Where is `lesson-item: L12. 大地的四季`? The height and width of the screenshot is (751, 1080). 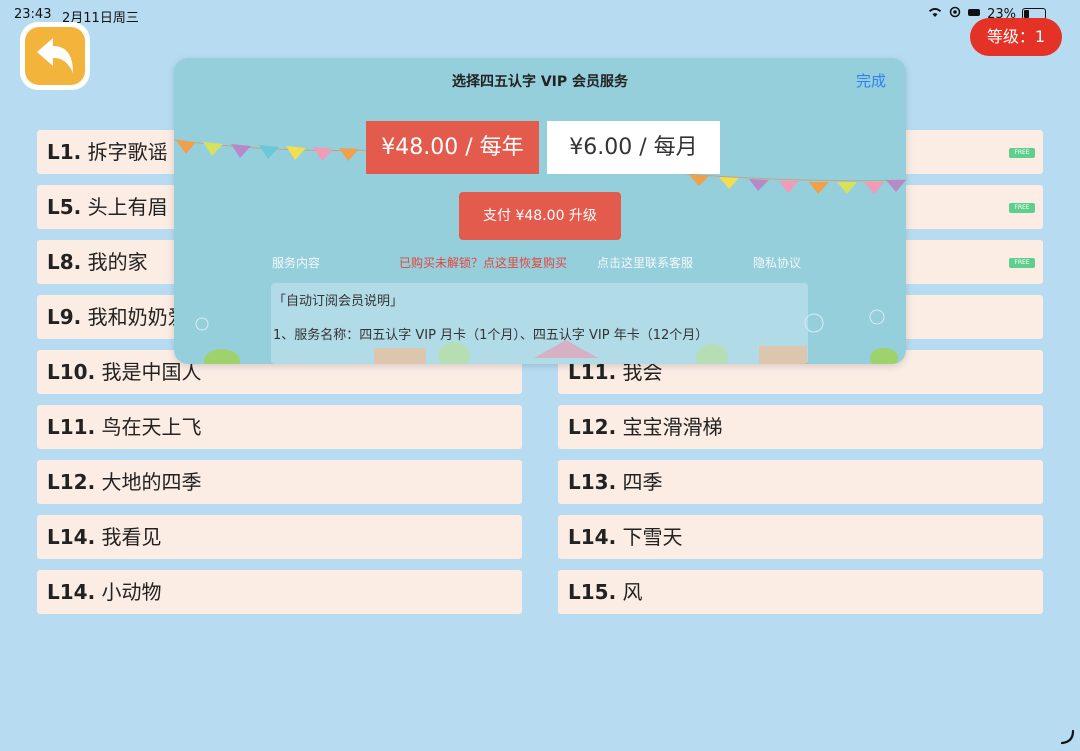
lesson-item: L12. 大地的四季 is located at coordinates (279, 482).